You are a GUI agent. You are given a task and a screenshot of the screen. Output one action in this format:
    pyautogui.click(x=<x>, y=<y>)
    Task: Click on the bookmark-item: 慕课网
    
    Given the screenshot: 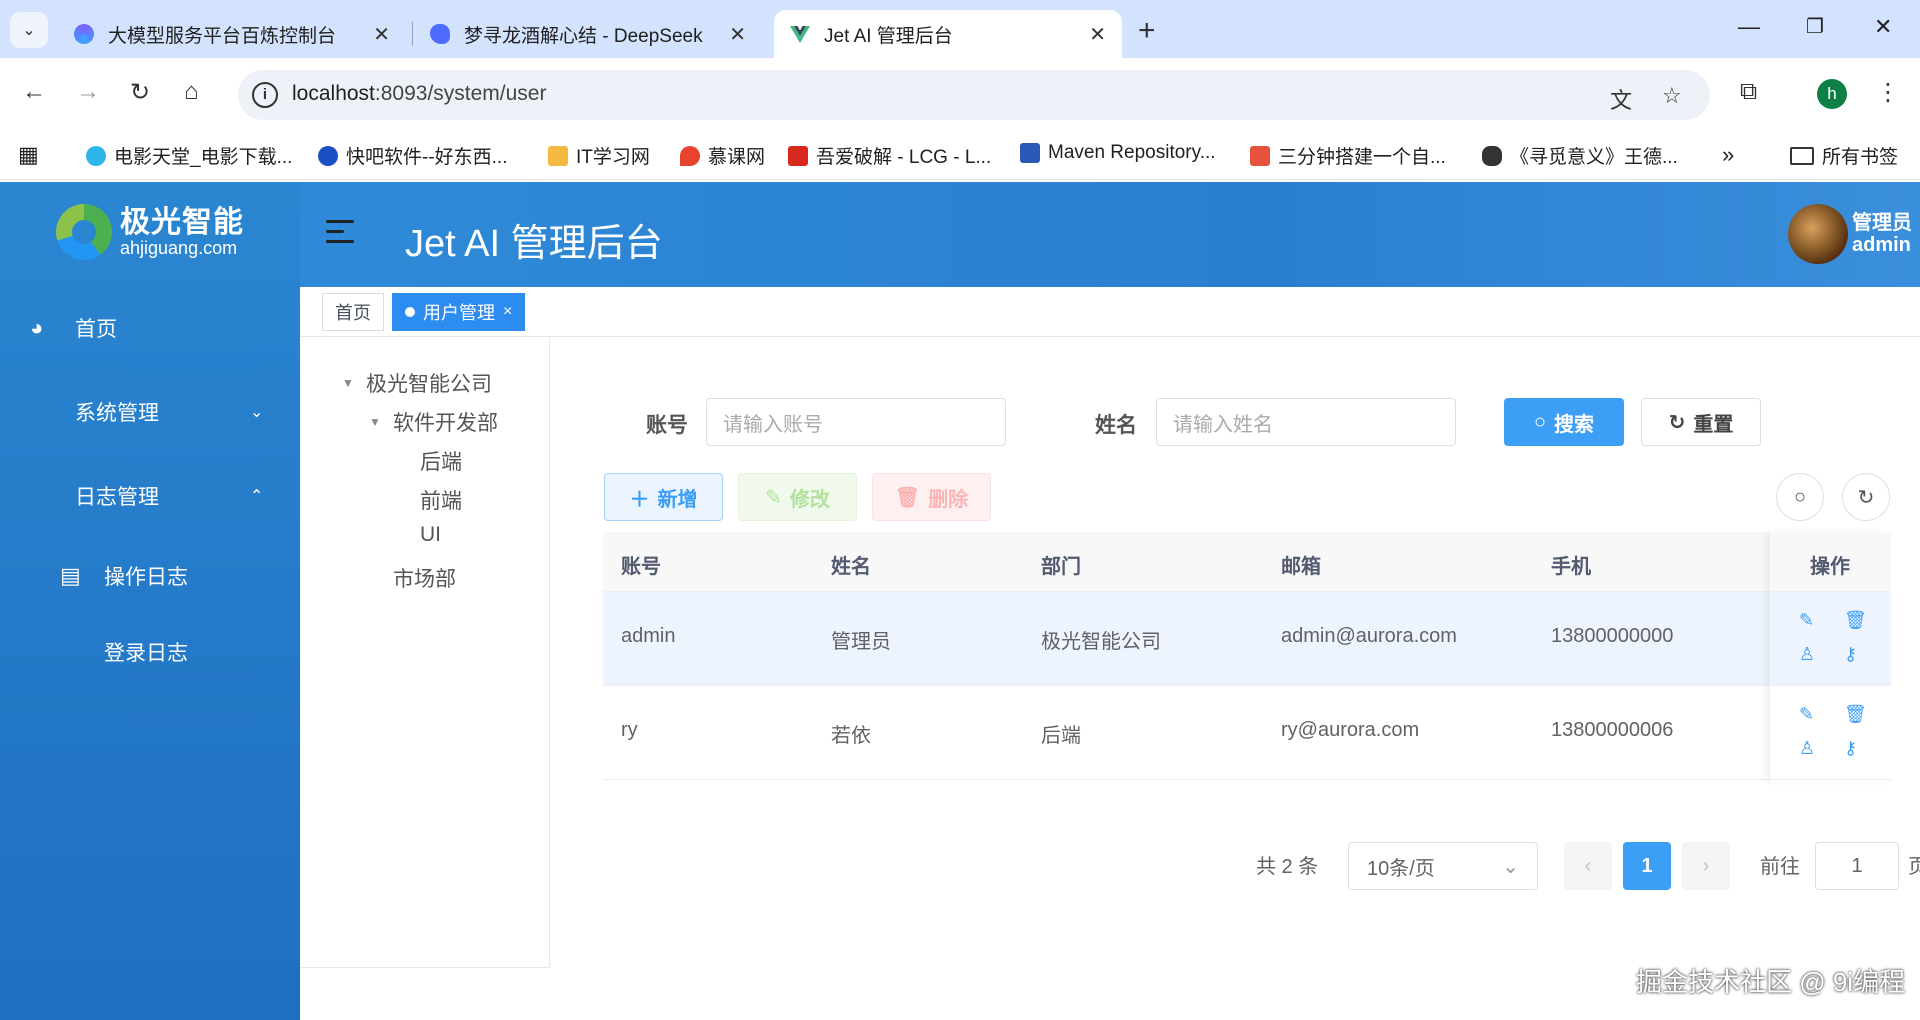 What is the action you would take?
    pyautogui.click(x=722, y=155)
    